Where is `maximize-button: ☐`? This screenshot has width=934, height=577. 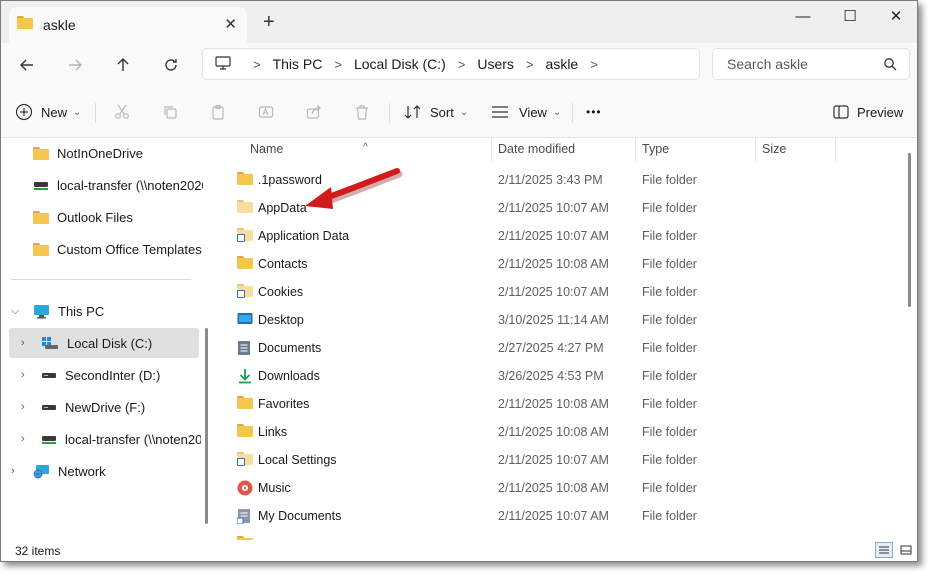 maximize-button: ☐ is located at coordinates (850, 16).